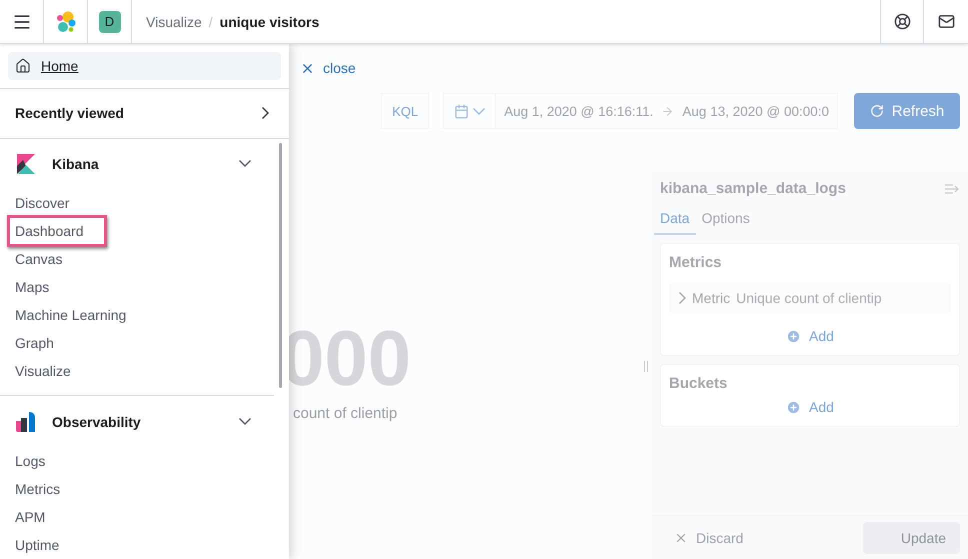  Describe the element at coordinates (42, 203) in the screenshot. I see `nav-link: Discover` at that location.